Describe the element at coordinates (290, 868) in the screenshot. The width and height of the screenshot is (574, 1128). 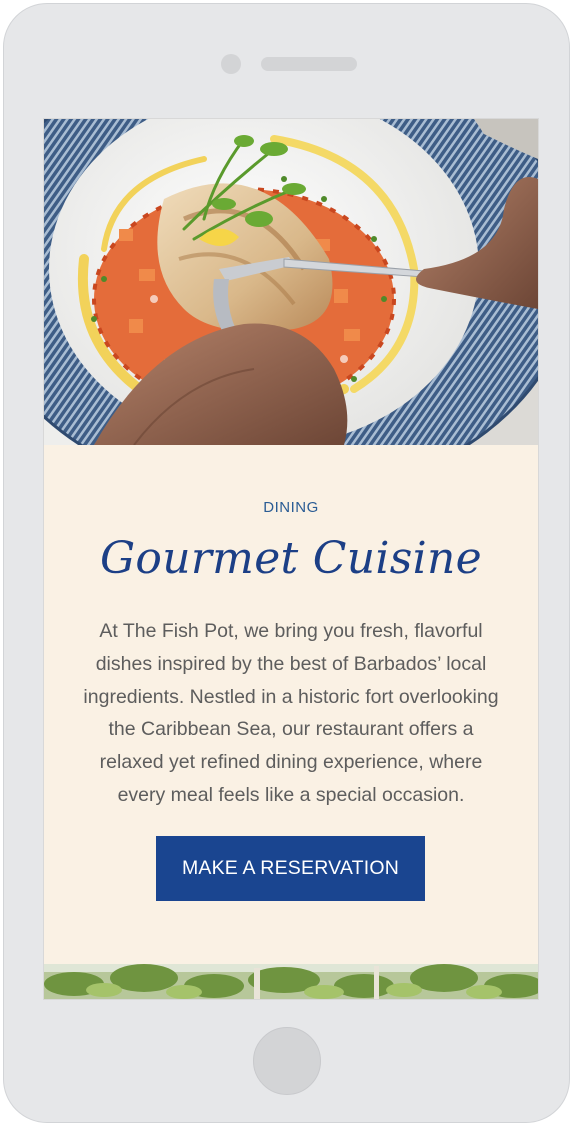
I see `make-reservation-button: MAKE A RESERVATION` at that location.